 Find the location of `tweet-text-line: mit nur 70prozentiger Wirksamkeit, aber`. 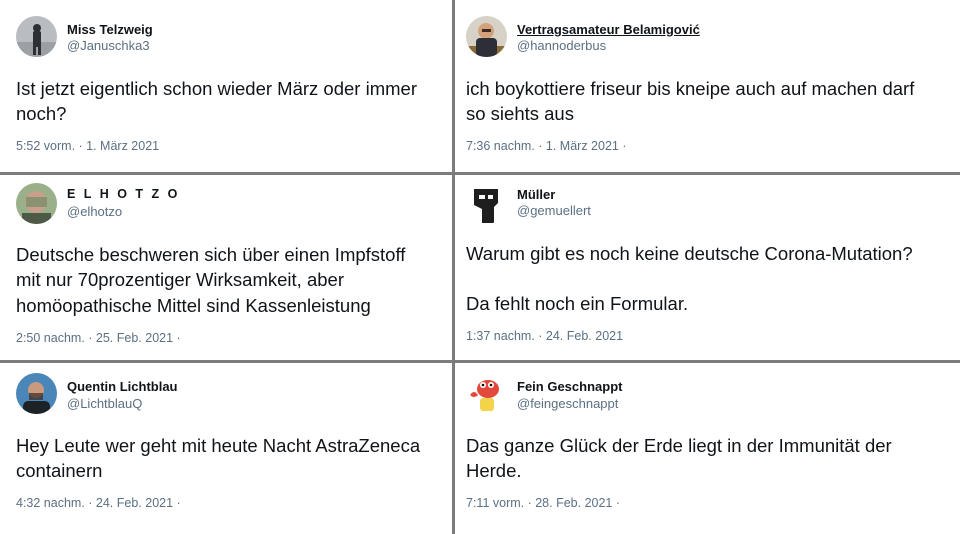

tweet-text-line: mit nur 70prozentiger Wirksamkeit, aber is located at coordinates (180, 279).